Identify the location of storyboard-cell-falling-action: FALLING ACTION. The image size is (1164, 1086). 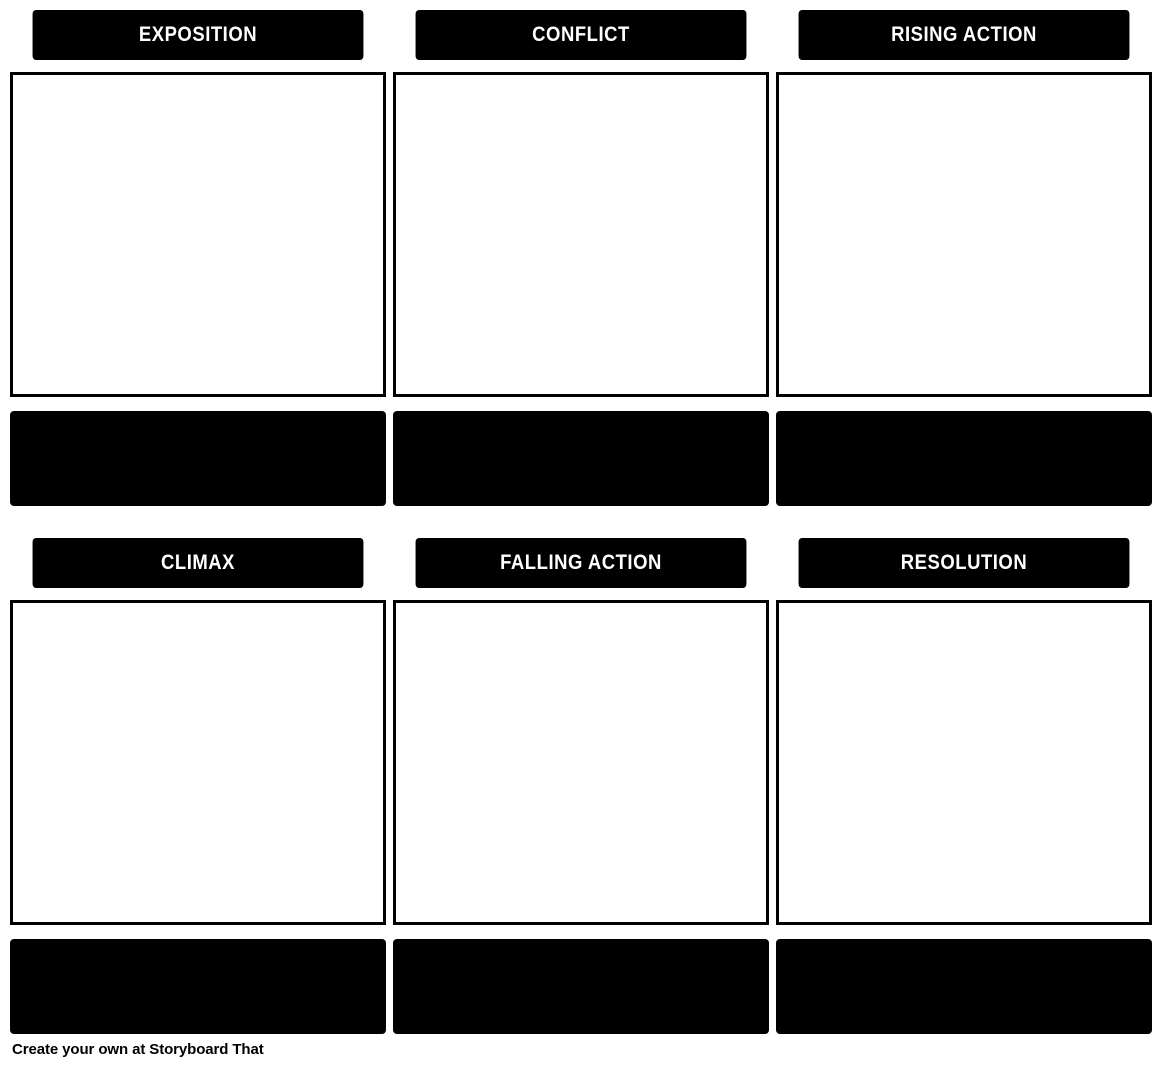
(581, 786).